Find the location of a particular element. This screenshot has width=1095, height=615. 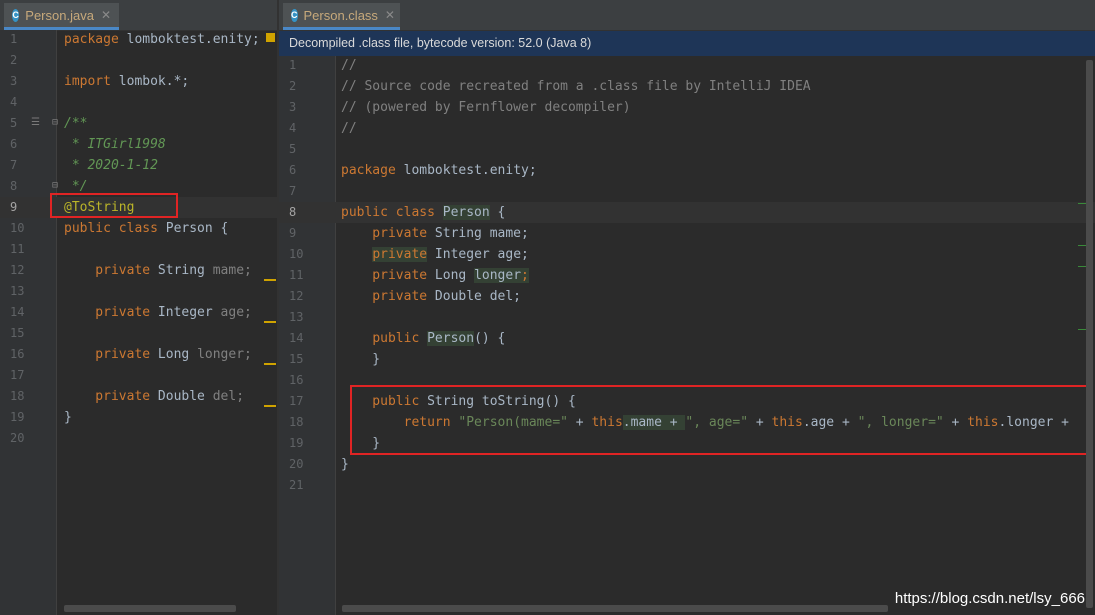

tab-label: Person.class is located at coordinates (340, 15).